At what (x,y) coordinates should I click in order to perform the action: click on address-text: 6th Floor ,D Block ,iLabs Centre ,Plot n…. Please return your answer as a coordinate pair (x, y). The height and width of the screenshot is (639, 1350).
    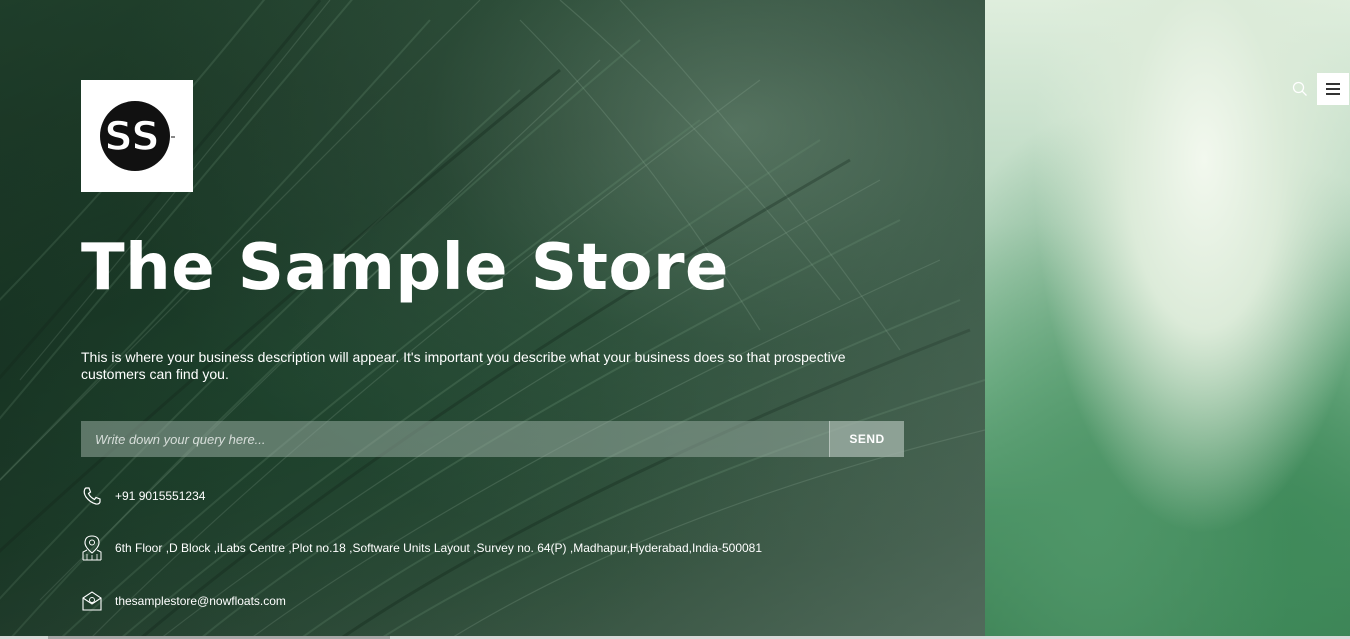
    Looking at the image, I should click on (439, 548).